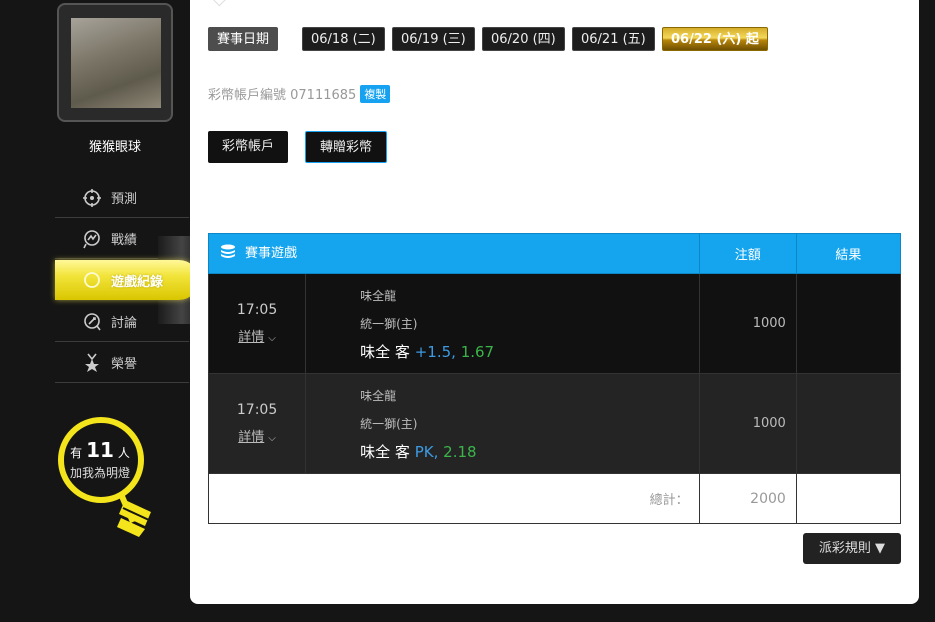 The width and height of the screenshot is (935, 622). What do you see at coordinates (123, 453) in the screenshot?
I see `fan-count-suffix: 人` at bounding box center [123, 453].